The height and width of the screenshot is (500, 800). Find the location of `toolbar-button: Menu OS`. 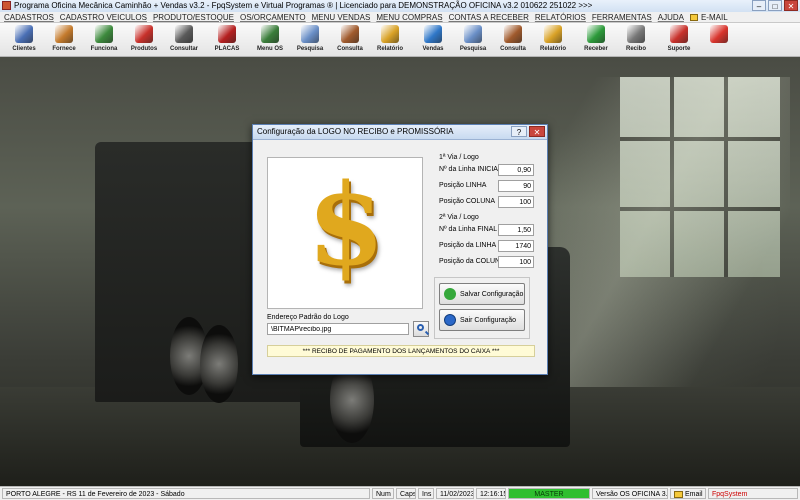

toolbar-button: Menu OS is located at coordinates (270, 40).